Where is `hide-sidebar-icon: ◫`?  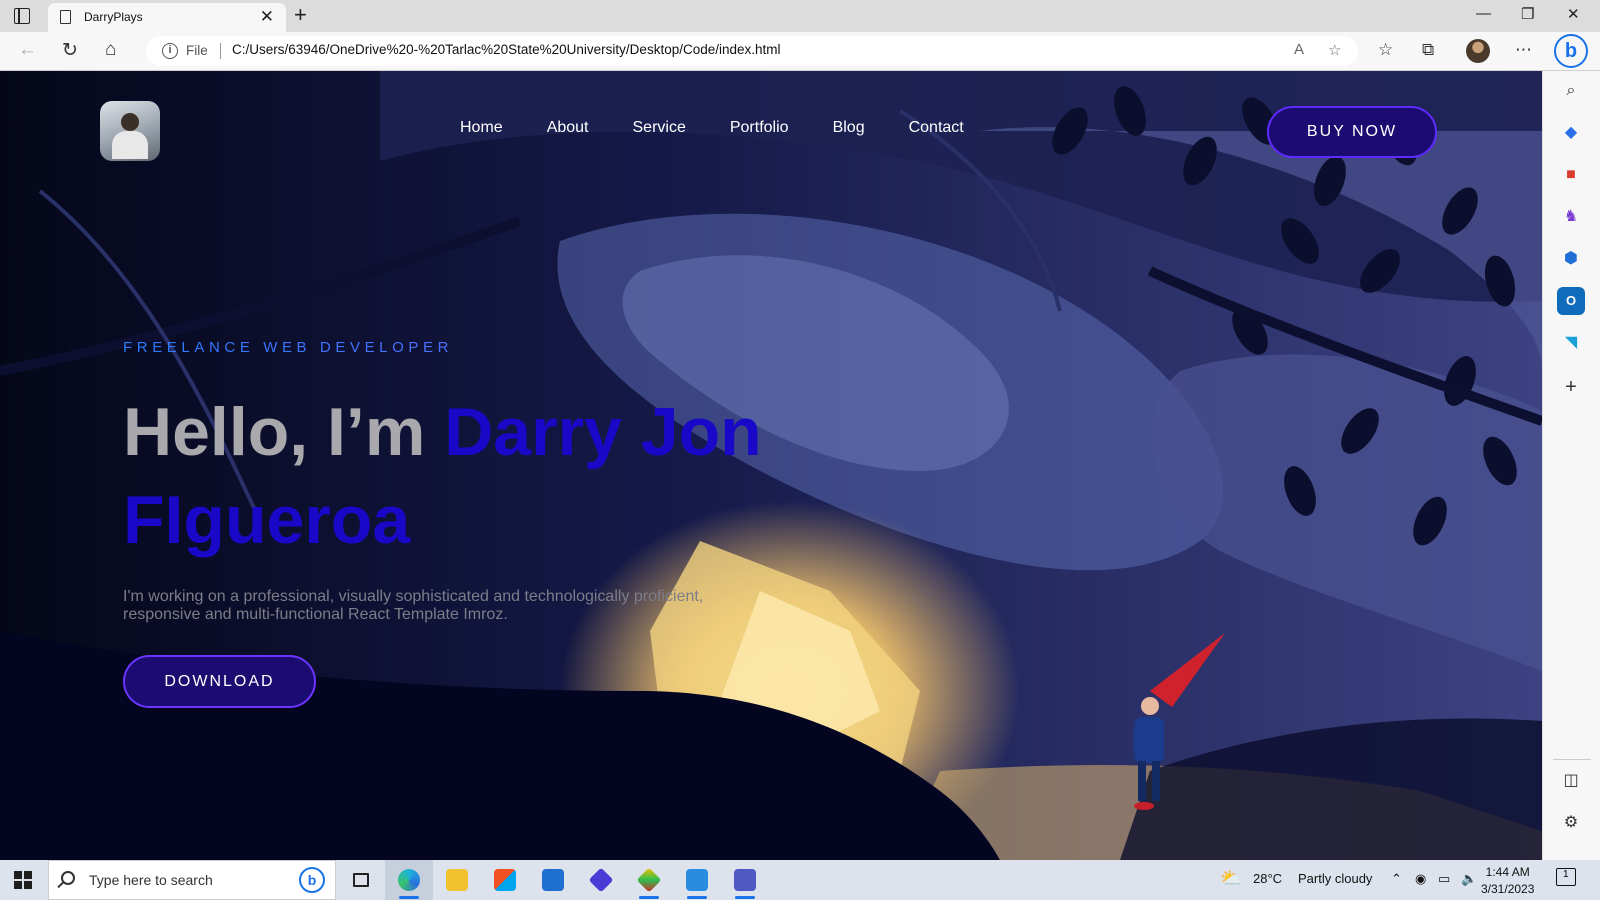 hide-sidebar-icon: ◫ is located at coordinates (1571, 781).